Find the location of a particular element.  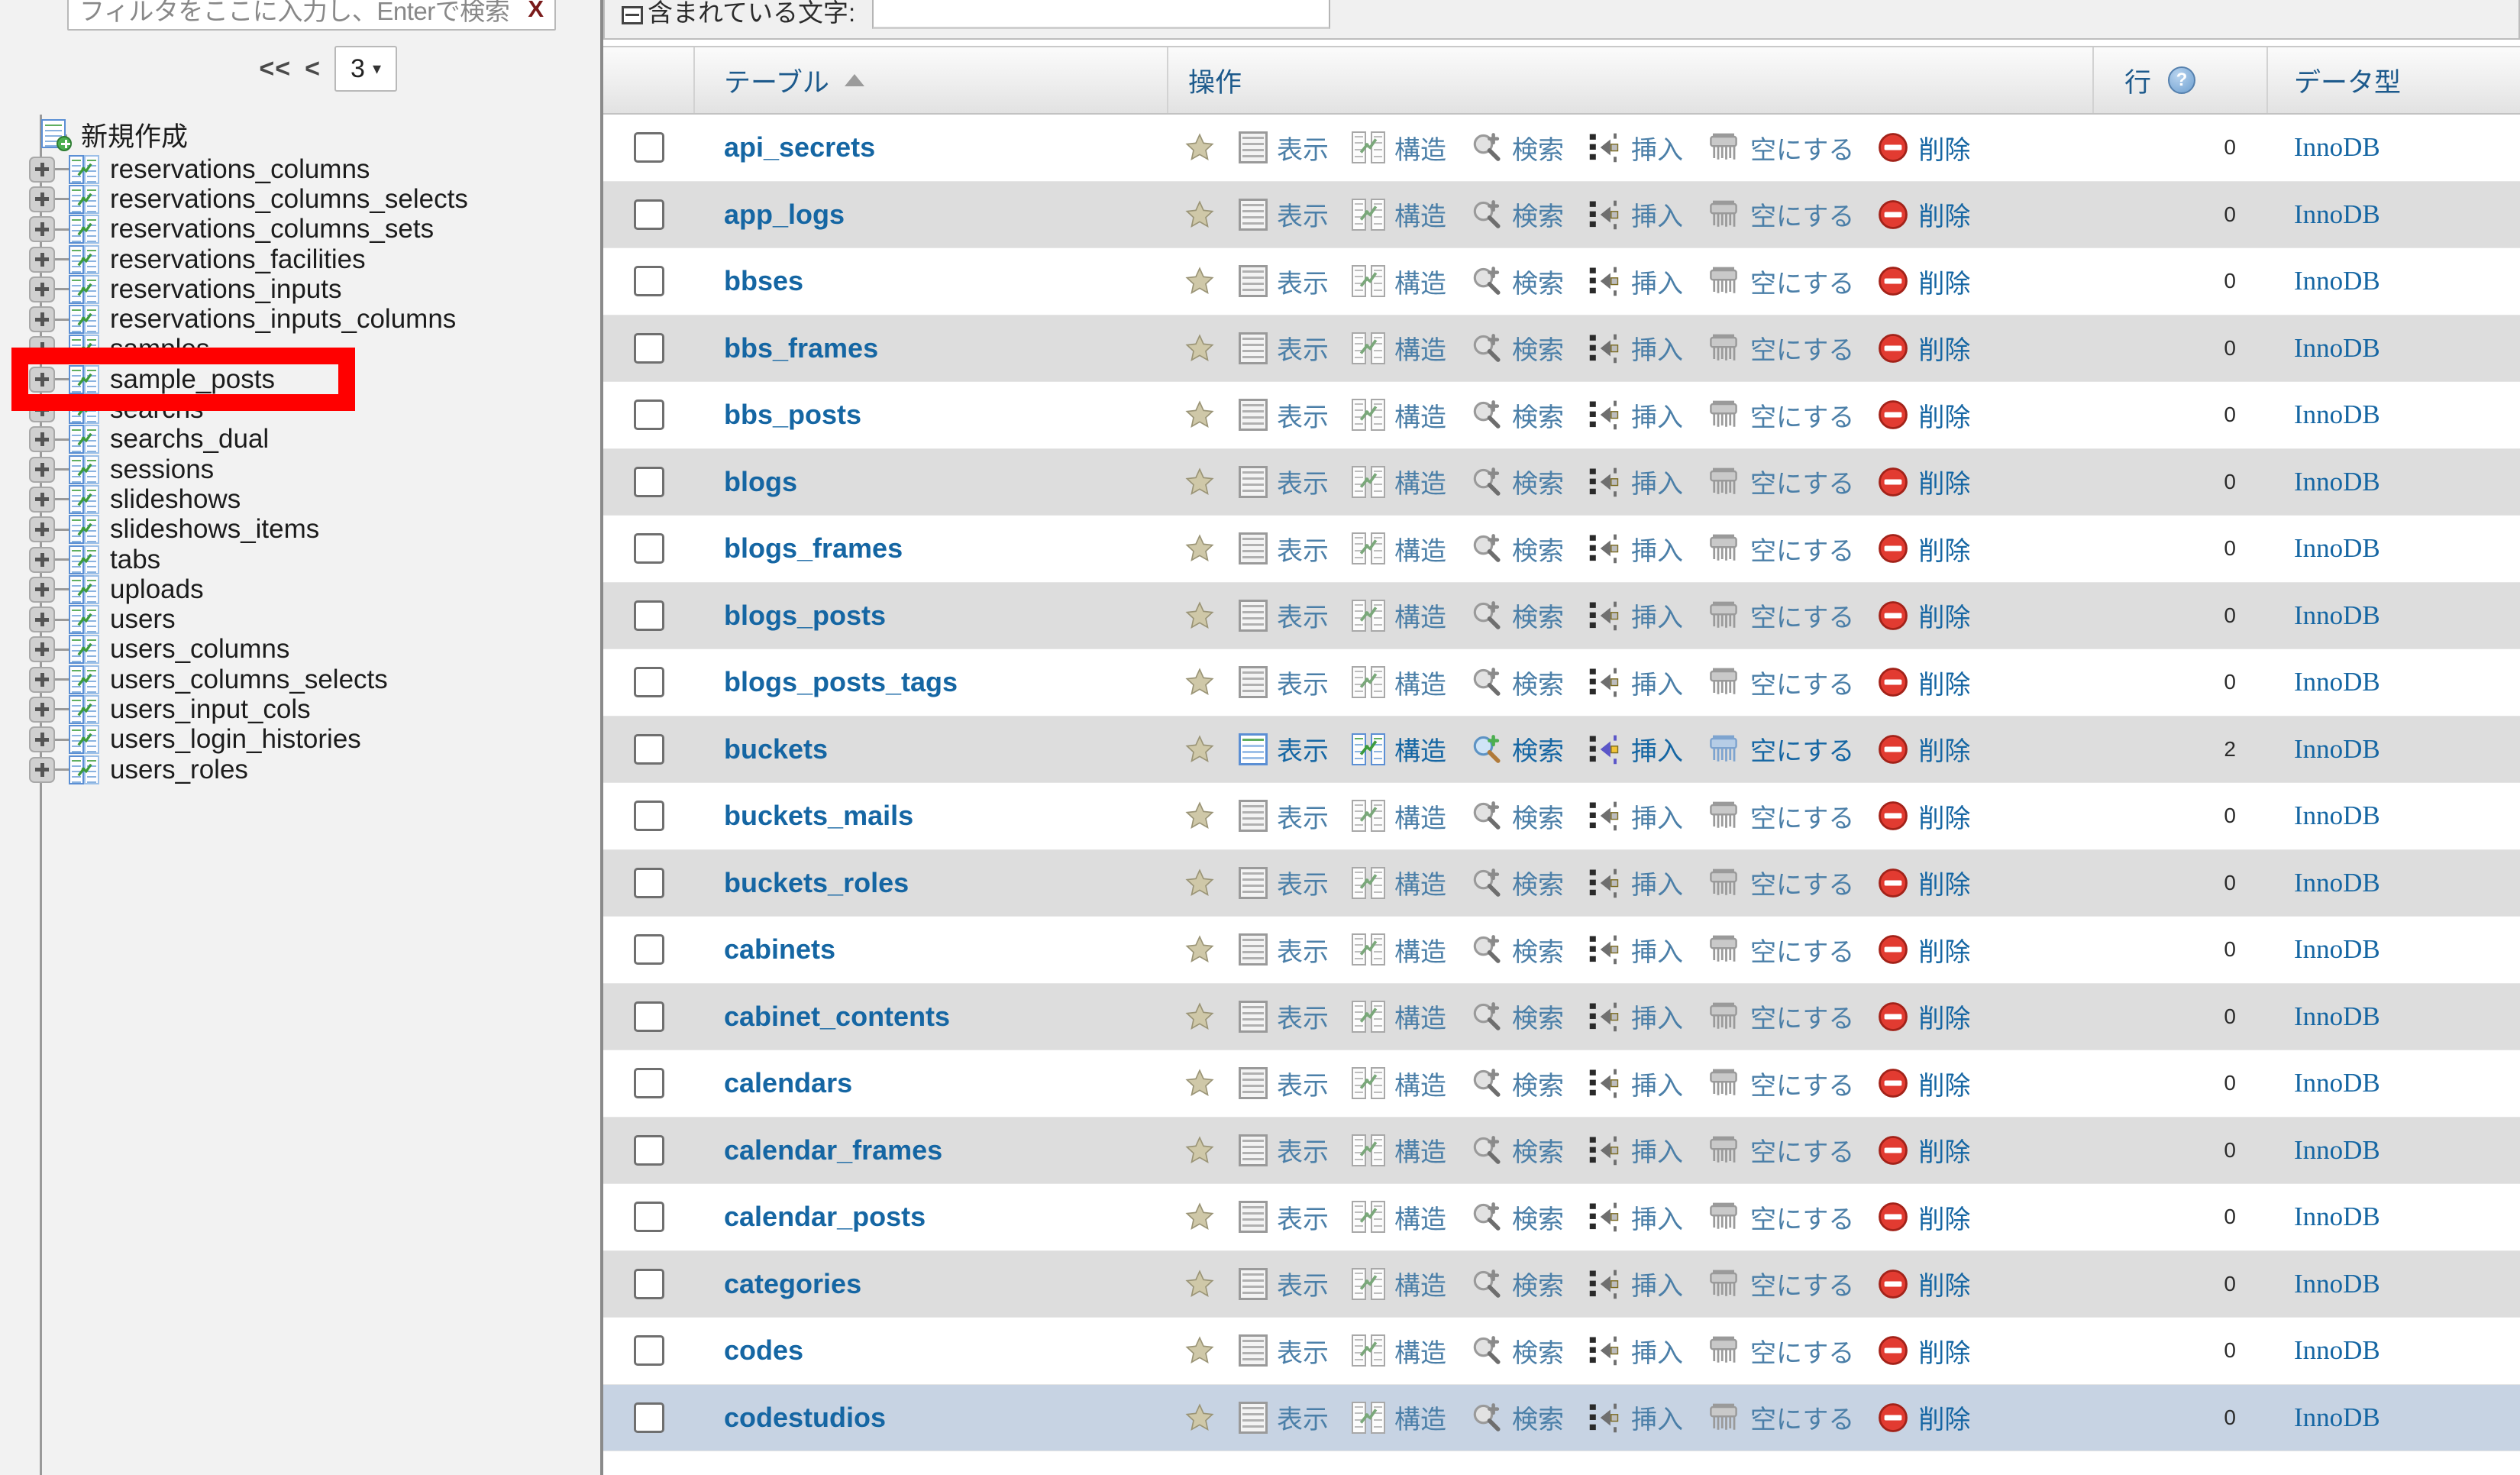

tree-item-reservations_inputs: reservations_inputs is located at coordinates (300, 289).